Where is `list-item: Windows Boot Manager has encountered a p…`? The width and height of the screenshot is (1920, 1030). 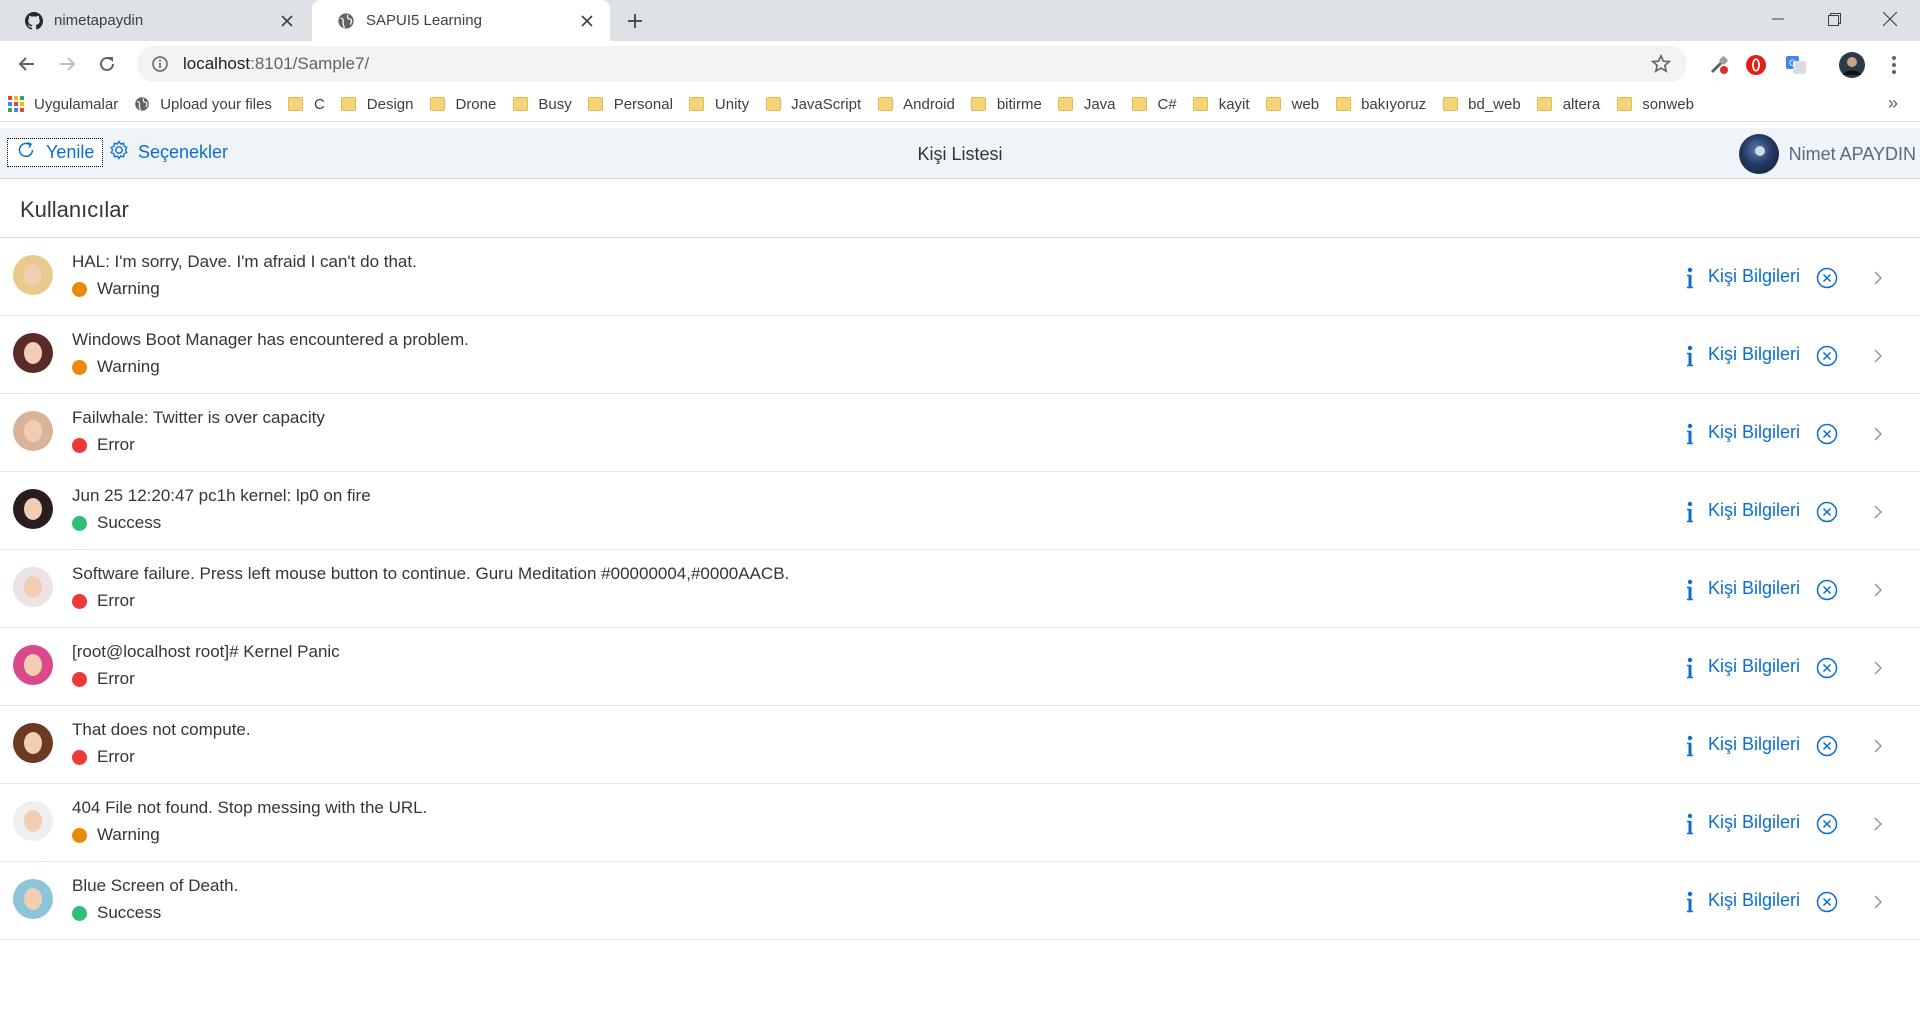
list-item: Windows Boot Manager has encountered a p… is located at coordinates (960, 355).